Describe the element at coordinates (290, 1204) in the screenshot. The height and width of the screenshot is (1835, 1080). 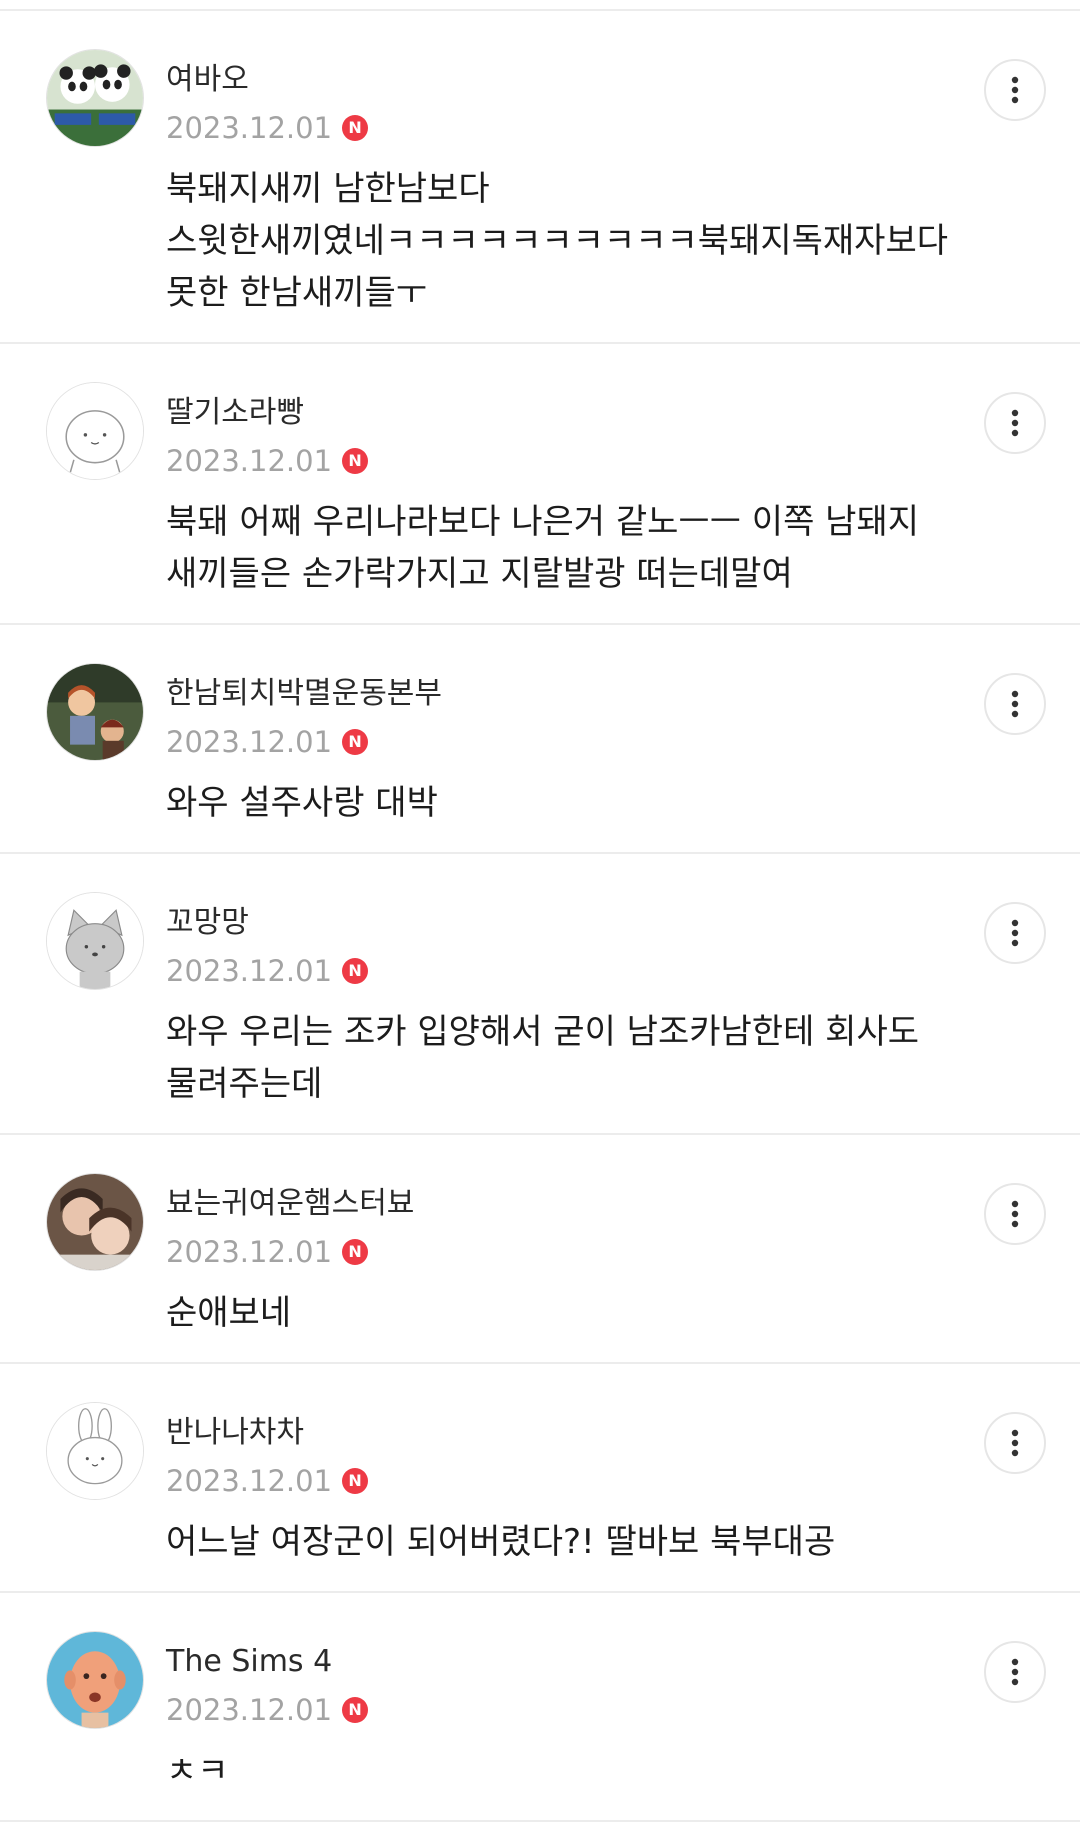
I see `nickname: 뵤는귀여운햄스터뵤` at that location.